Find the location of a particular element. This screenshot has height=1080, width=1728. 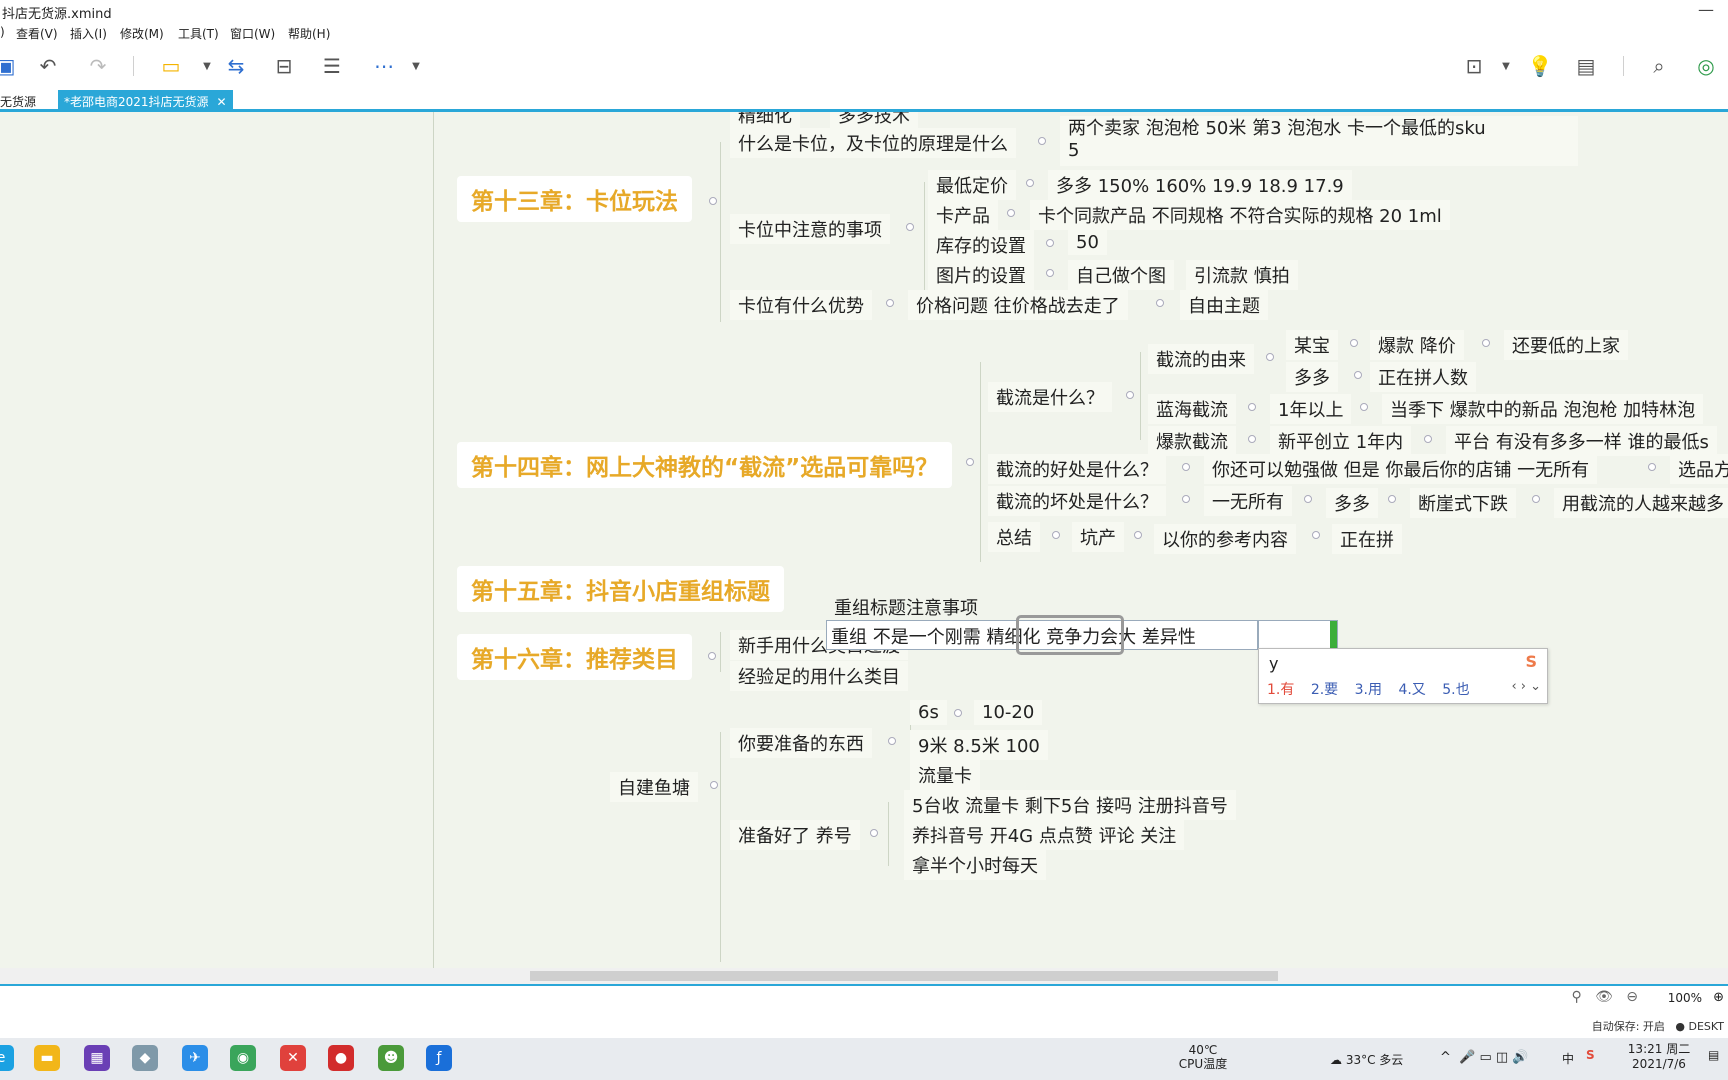

idea-bulb-icon: 💡 is located at coordinates (1540, 66).